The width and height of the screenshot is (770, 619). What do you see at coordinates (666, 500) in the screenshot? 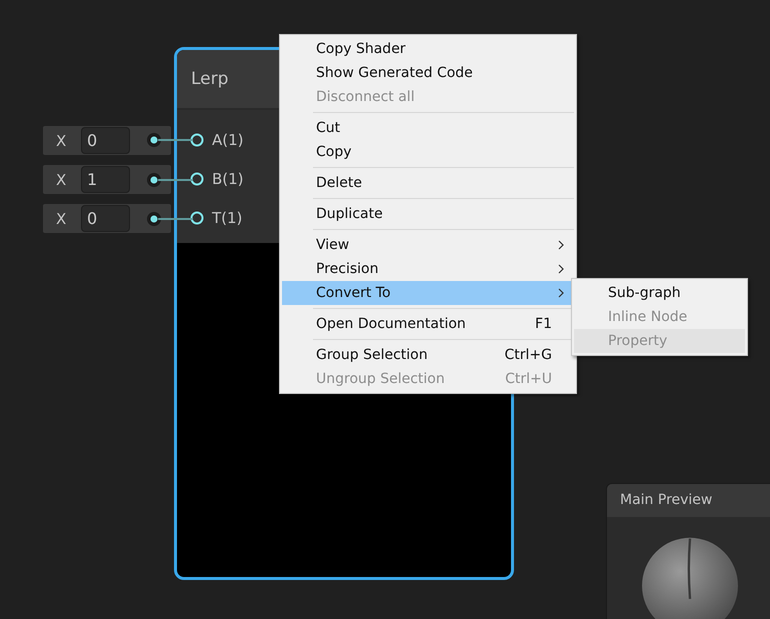
I see `preview-title: Main Preview` at bounding box center [666, 500].